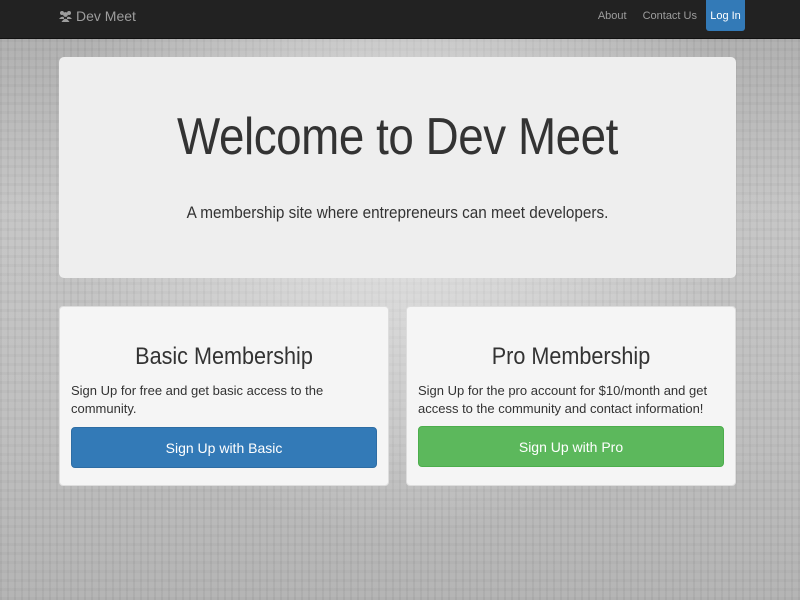 The width and height of the screenshot is (800, 600). I want to click on nav-link-contact-us: Contact Us, so click(670, 15).